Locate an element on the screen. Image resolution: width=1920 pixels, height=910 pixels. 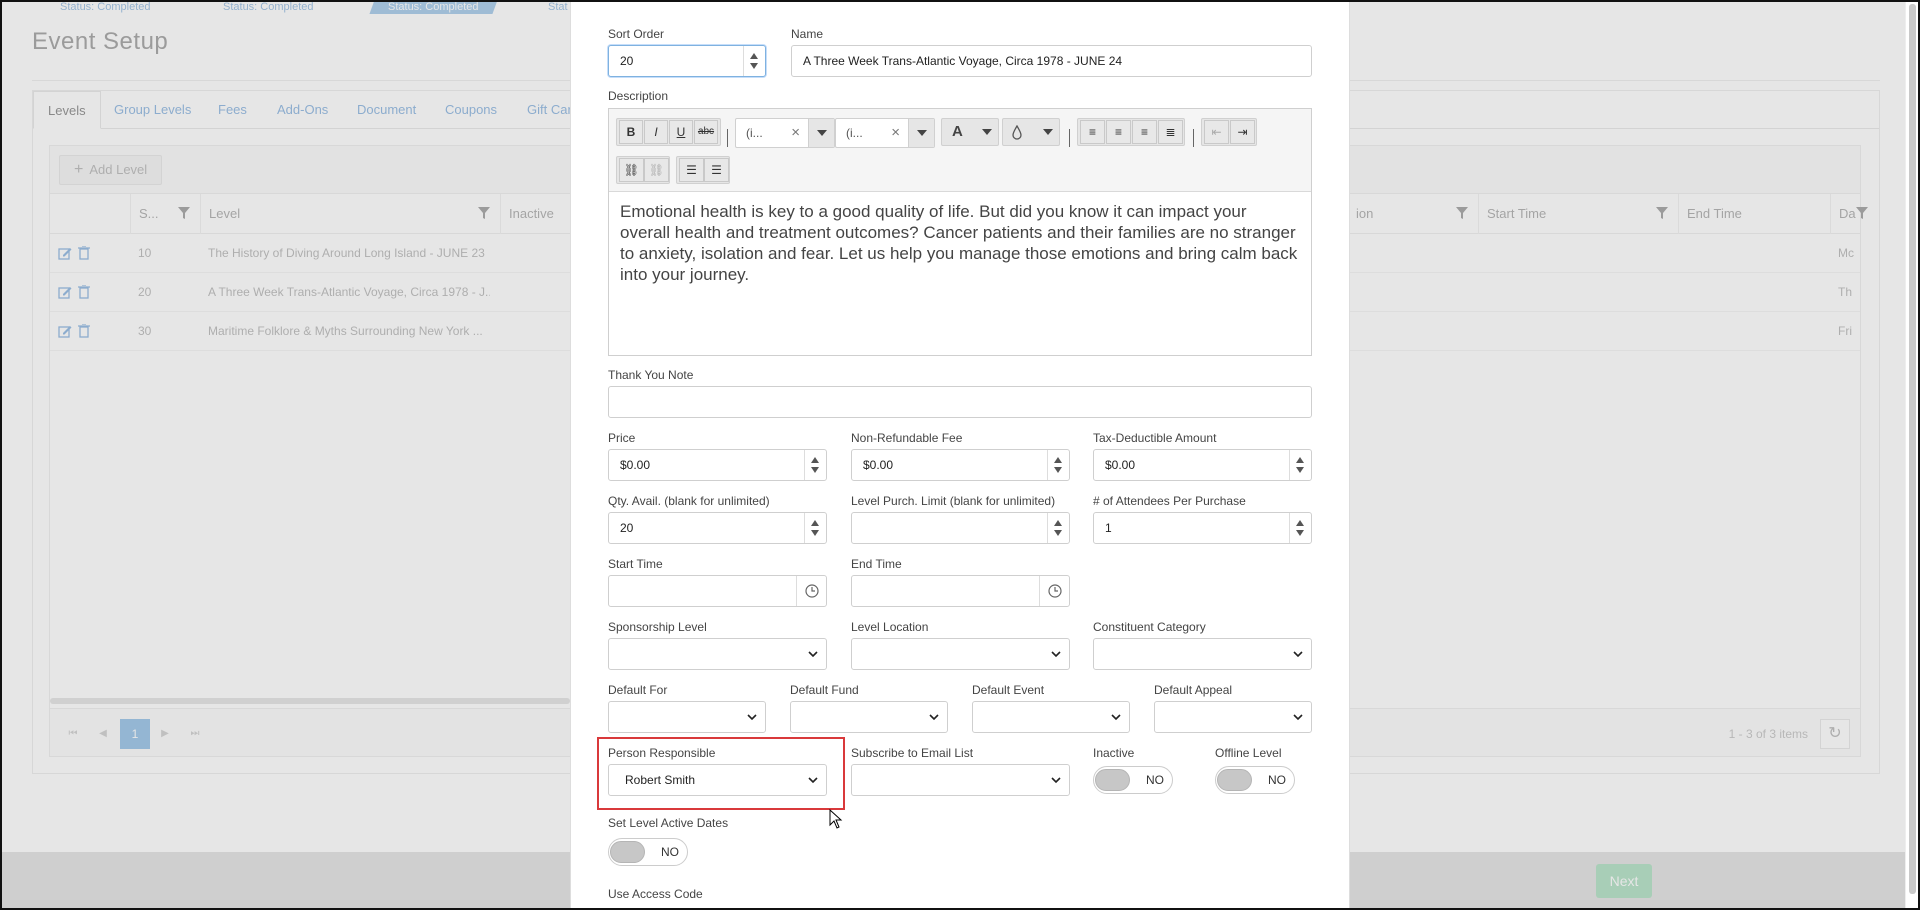
default-event-label: Default Event is located at coordinates (1008, 690).